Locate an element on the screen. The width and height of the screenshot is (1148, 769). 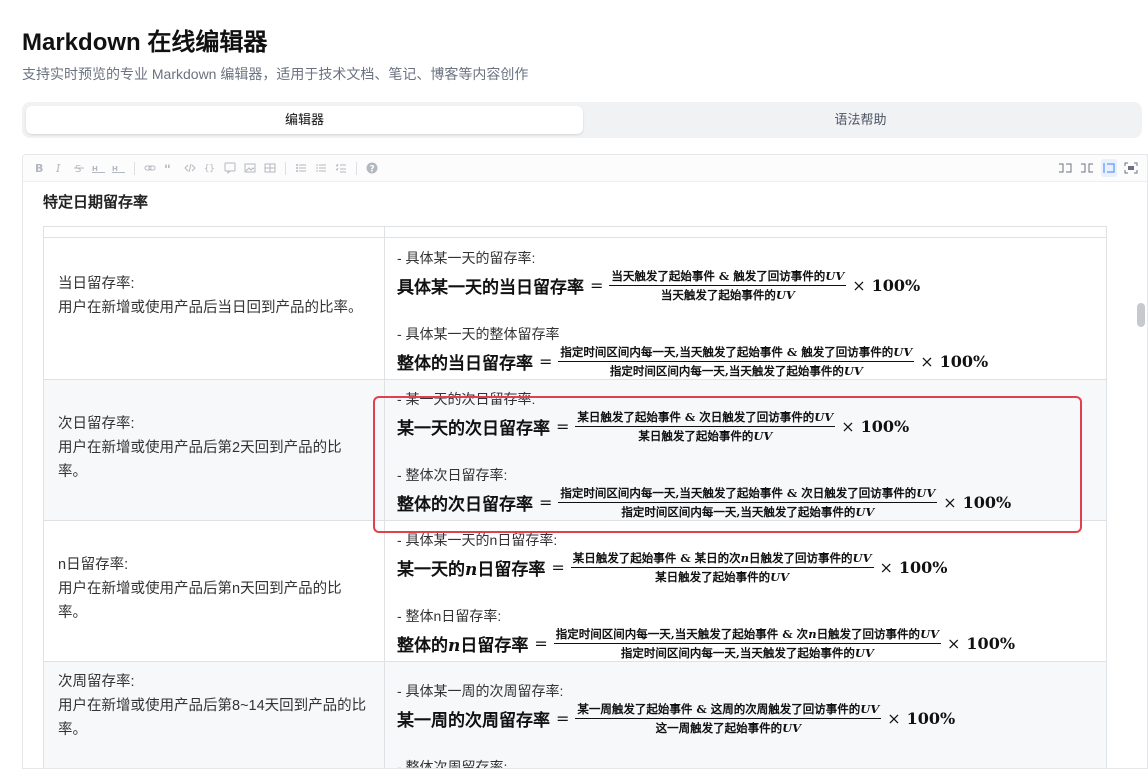
bold-icon: B is located at coordinates (39, 168).